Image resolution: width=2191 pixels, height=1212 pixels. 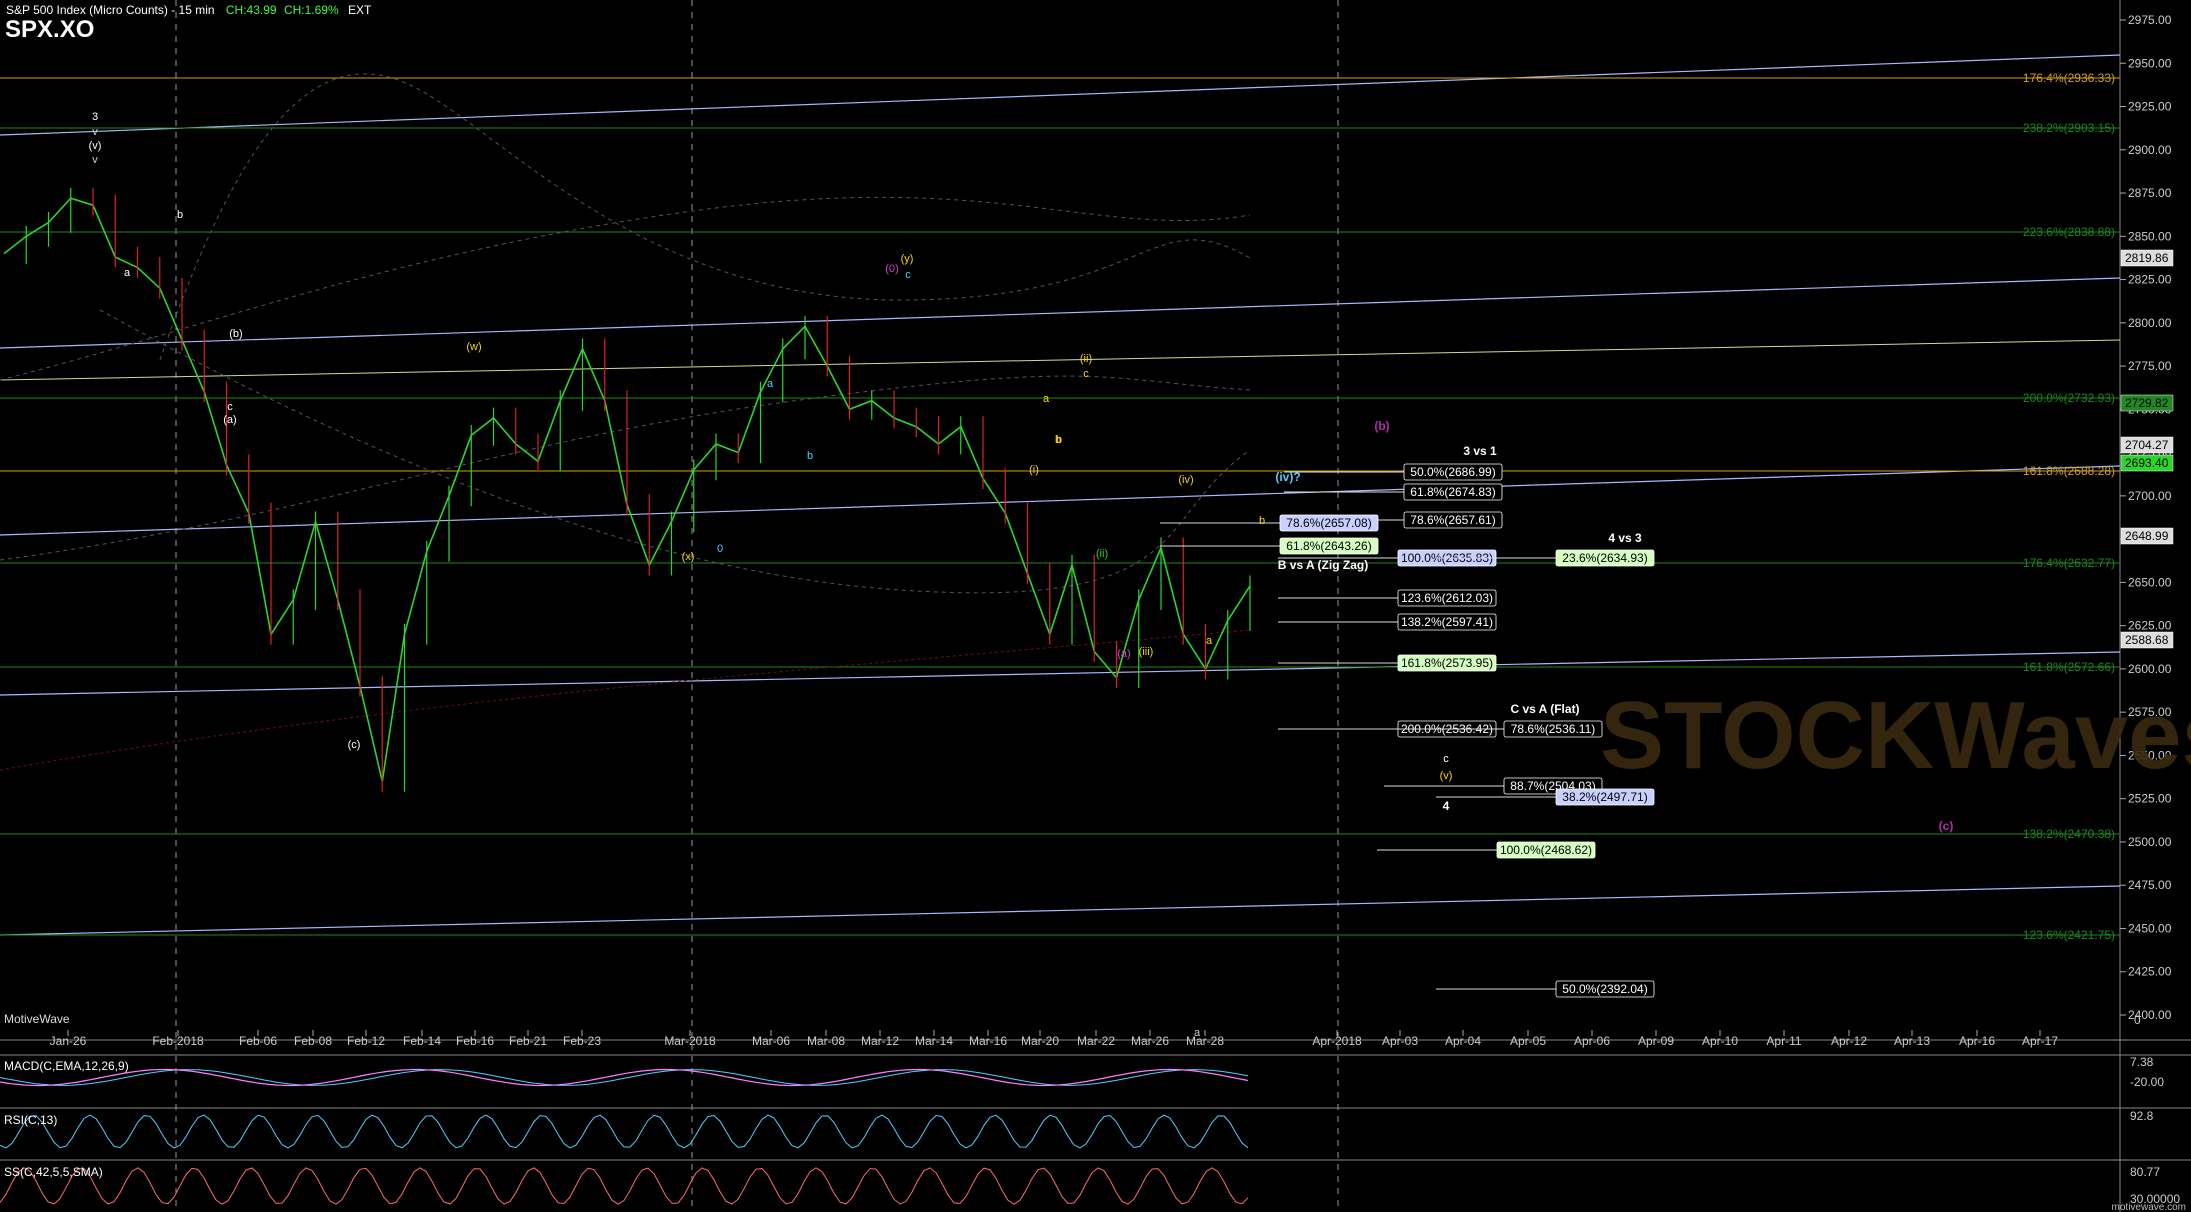 What do you see at coordinates (2150, 280) in the screenshot?
I see `y-tick-label: 2825.00` at bounding box center [2150, 280].